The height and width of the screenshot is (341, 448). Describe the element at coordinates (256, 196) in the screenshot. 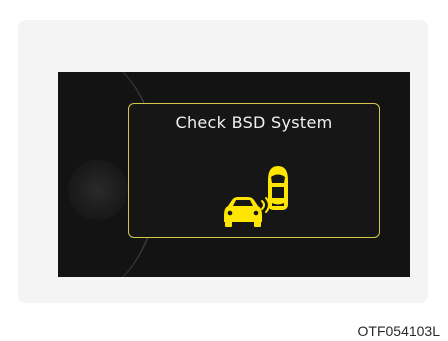

I see `blind-spot-detection-icon` at that location.